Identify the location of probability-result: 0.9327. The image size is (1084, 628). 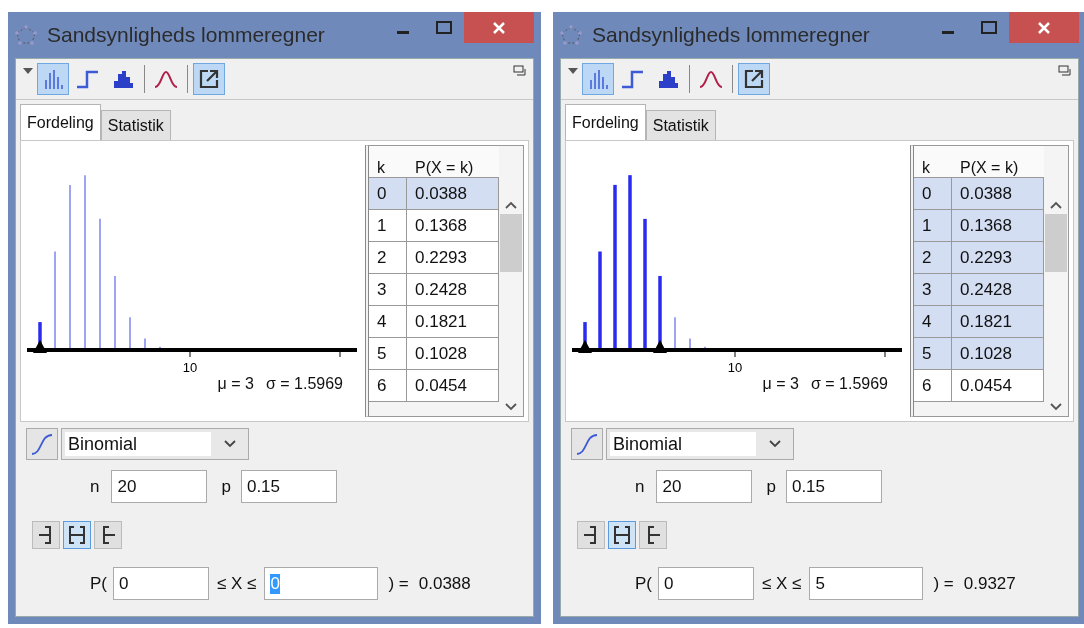
(989, 583).